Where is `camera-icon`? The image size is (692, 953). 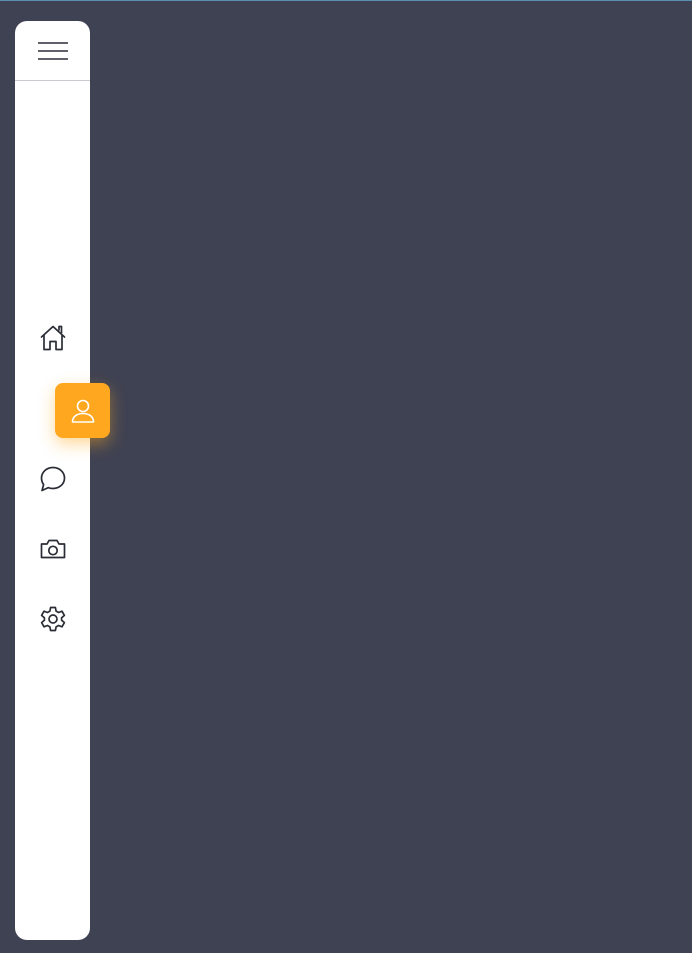
camera-icon is located at coordinates (52, 548).